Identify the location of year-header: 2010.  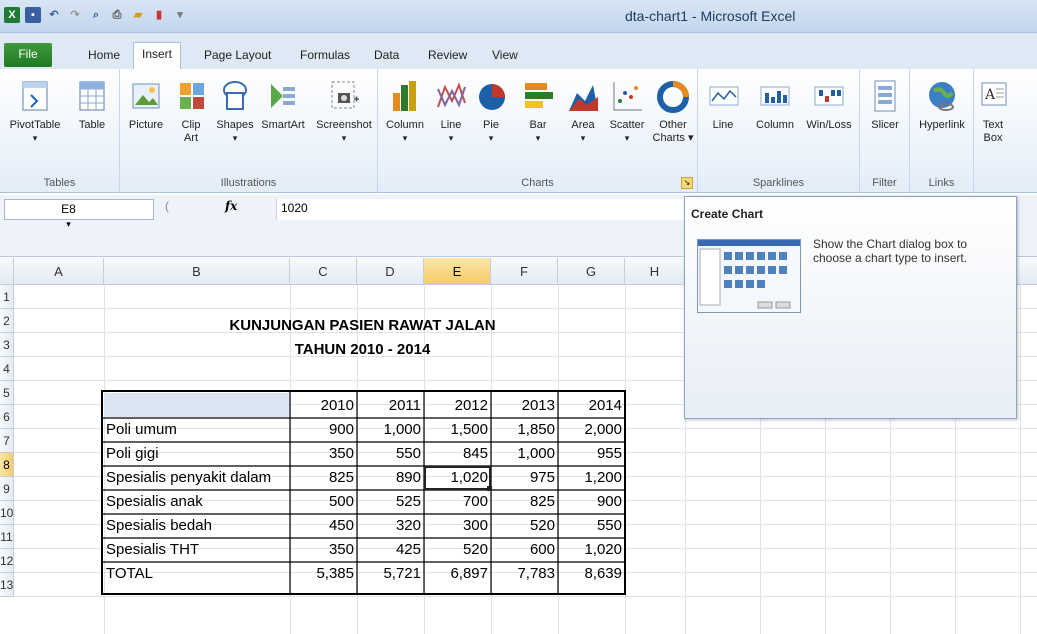
(323, 406).